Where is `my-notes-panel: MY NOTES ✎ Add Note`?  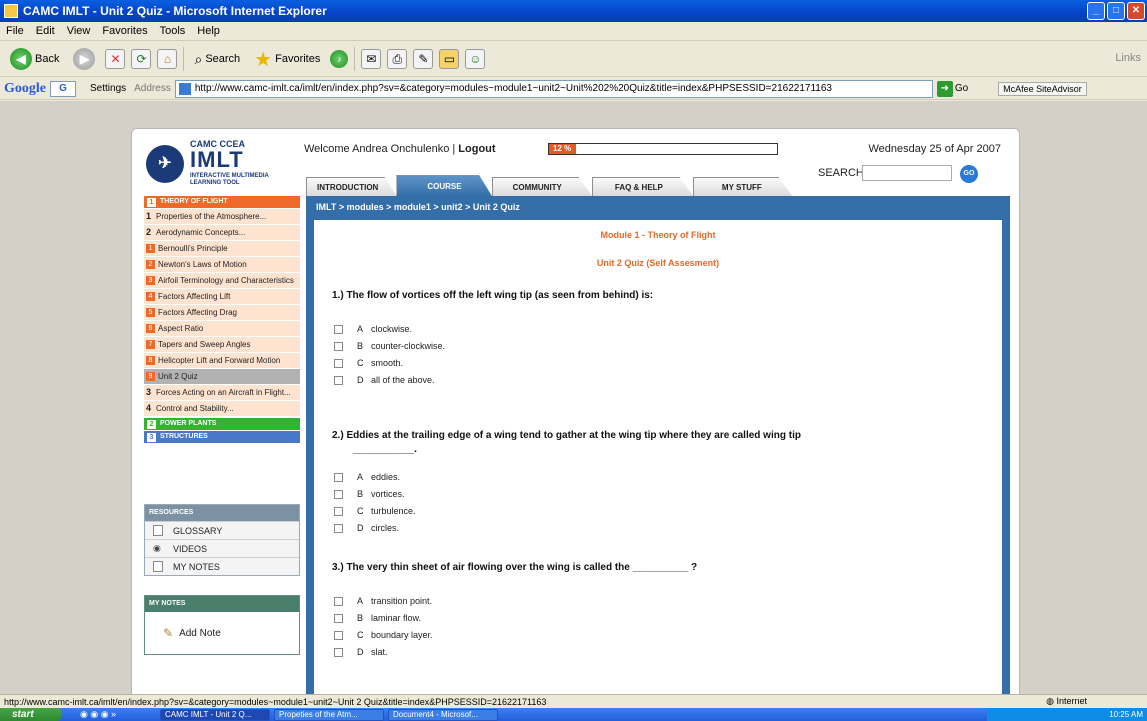 my-notes-panel: MY NOTES ✎ Add Note is located at coordinates (222, 625).